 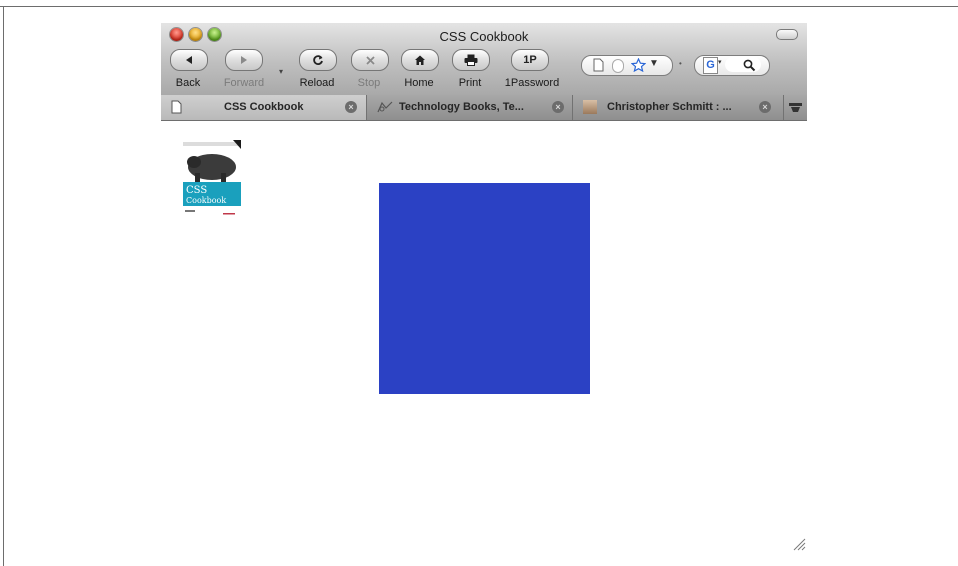 What do you see at coordinates (281, 71) in the screenshot?
I see `history-dropdown-icon: ▾` at bounding box center [281, 71].